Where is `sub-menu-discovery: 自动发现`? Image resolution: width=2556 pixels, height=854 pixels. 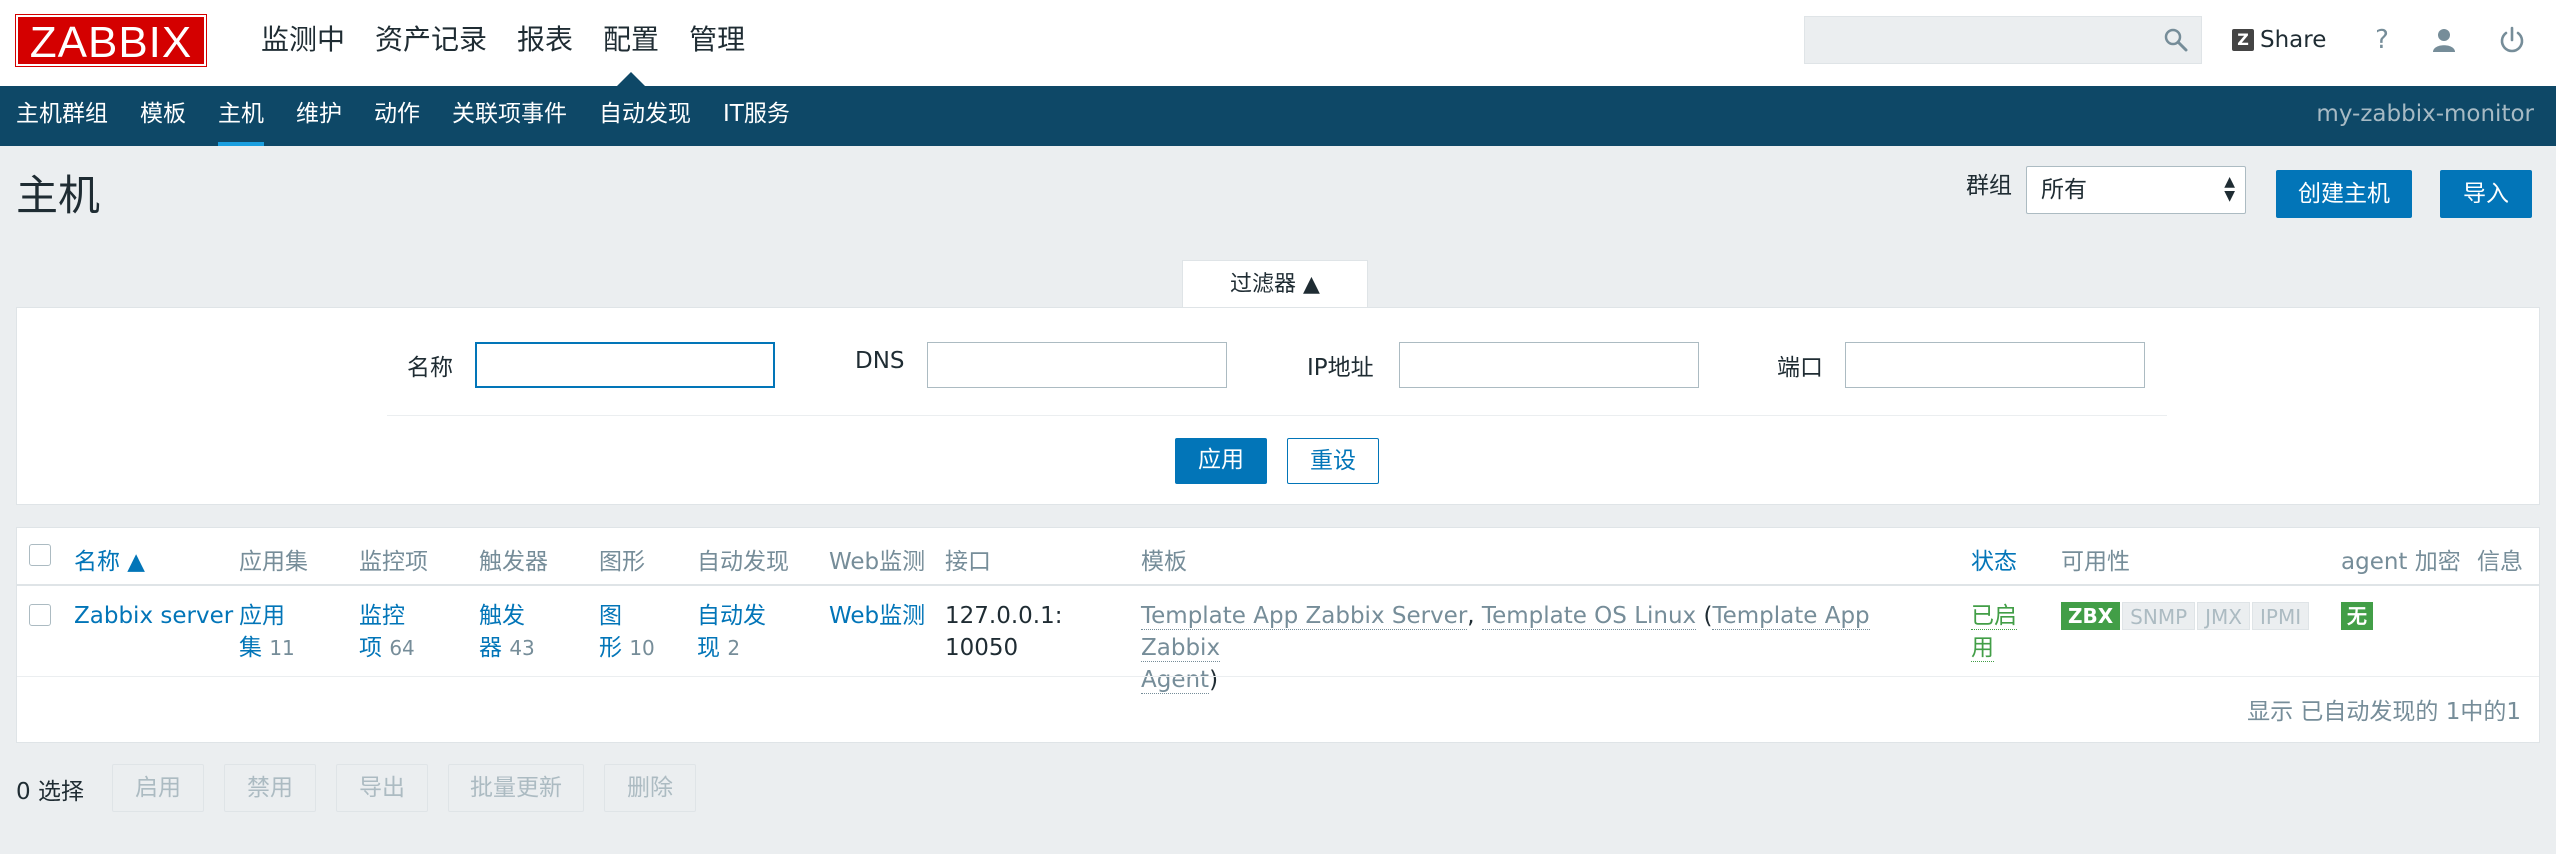
sub-menu-discovery: 自动发现 is located at coordinates (645, 116).